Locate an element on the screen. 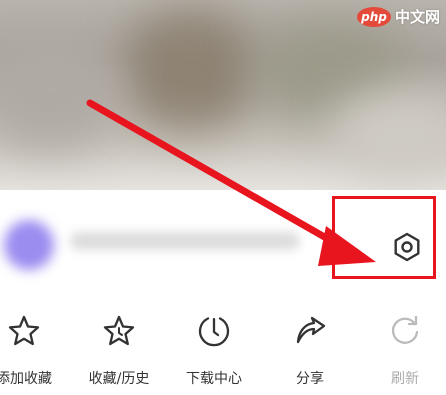 This screenshot has width=446, height=395. favorites-history-button: 收藏/历史 is located at coordinates (119, 350).